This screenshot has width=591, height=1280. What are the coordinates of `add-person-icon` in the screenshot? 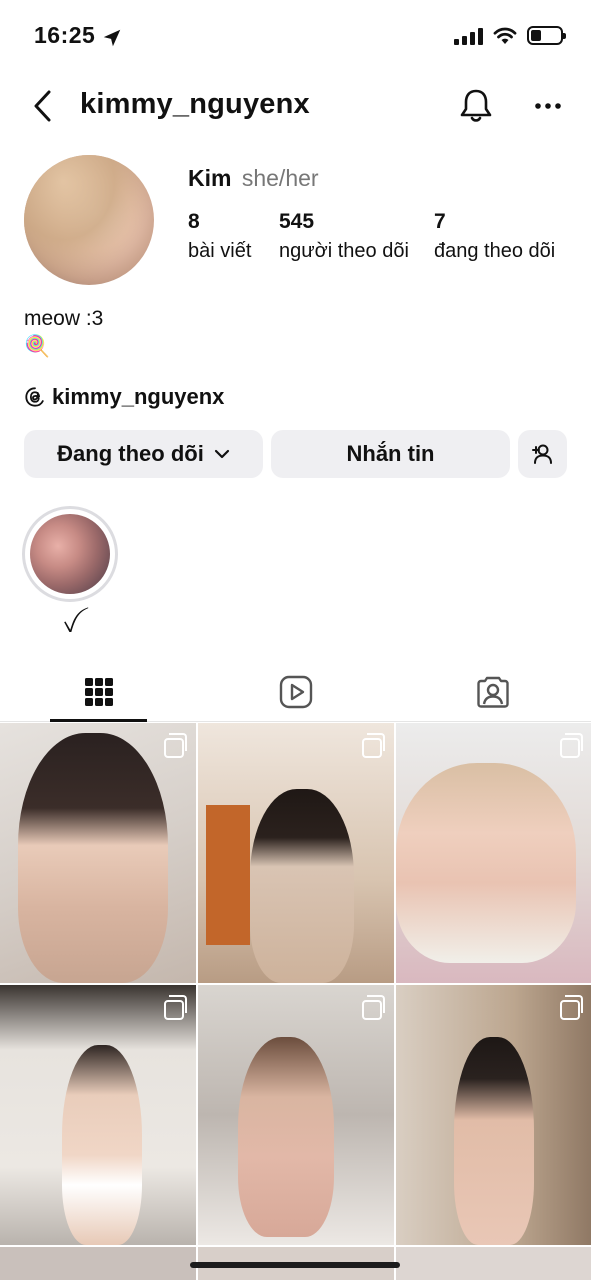 It's located at (541, 454).